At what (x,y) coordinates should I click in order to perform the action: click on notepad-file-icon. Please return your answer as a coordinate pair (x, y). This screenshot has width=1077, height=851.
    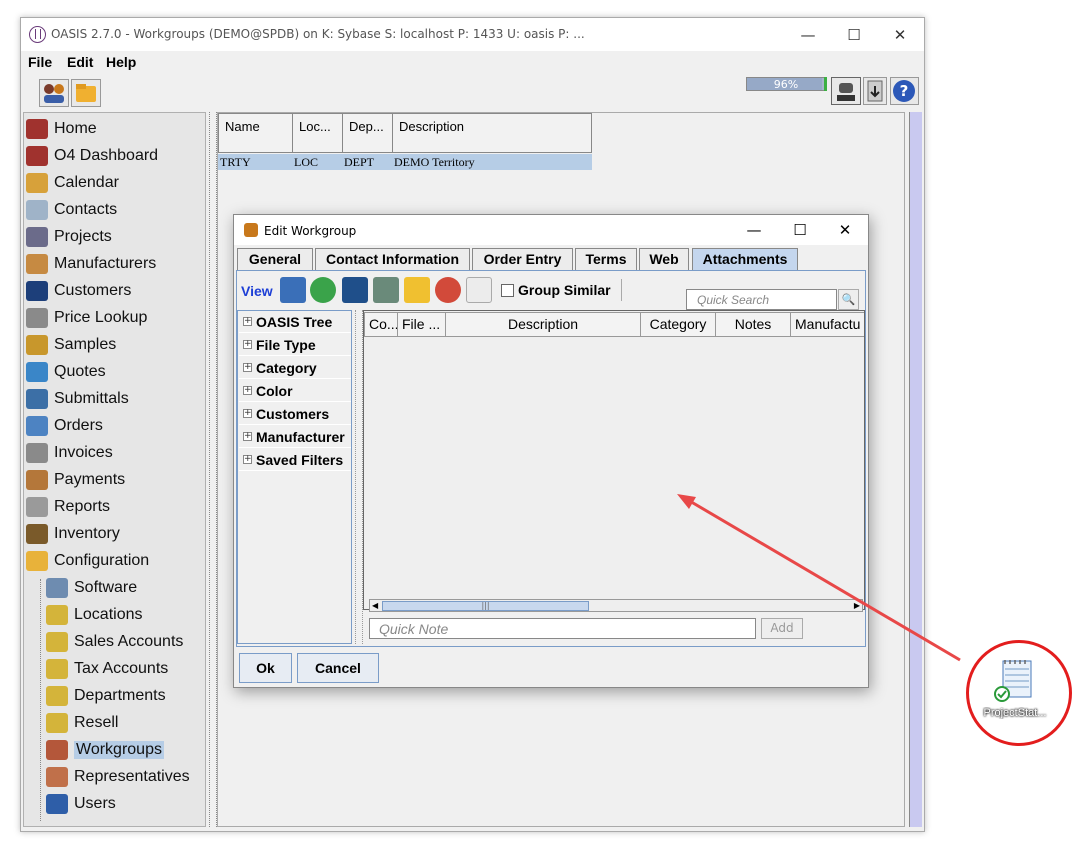
    Looking at the image, I should click on (1015, 680).